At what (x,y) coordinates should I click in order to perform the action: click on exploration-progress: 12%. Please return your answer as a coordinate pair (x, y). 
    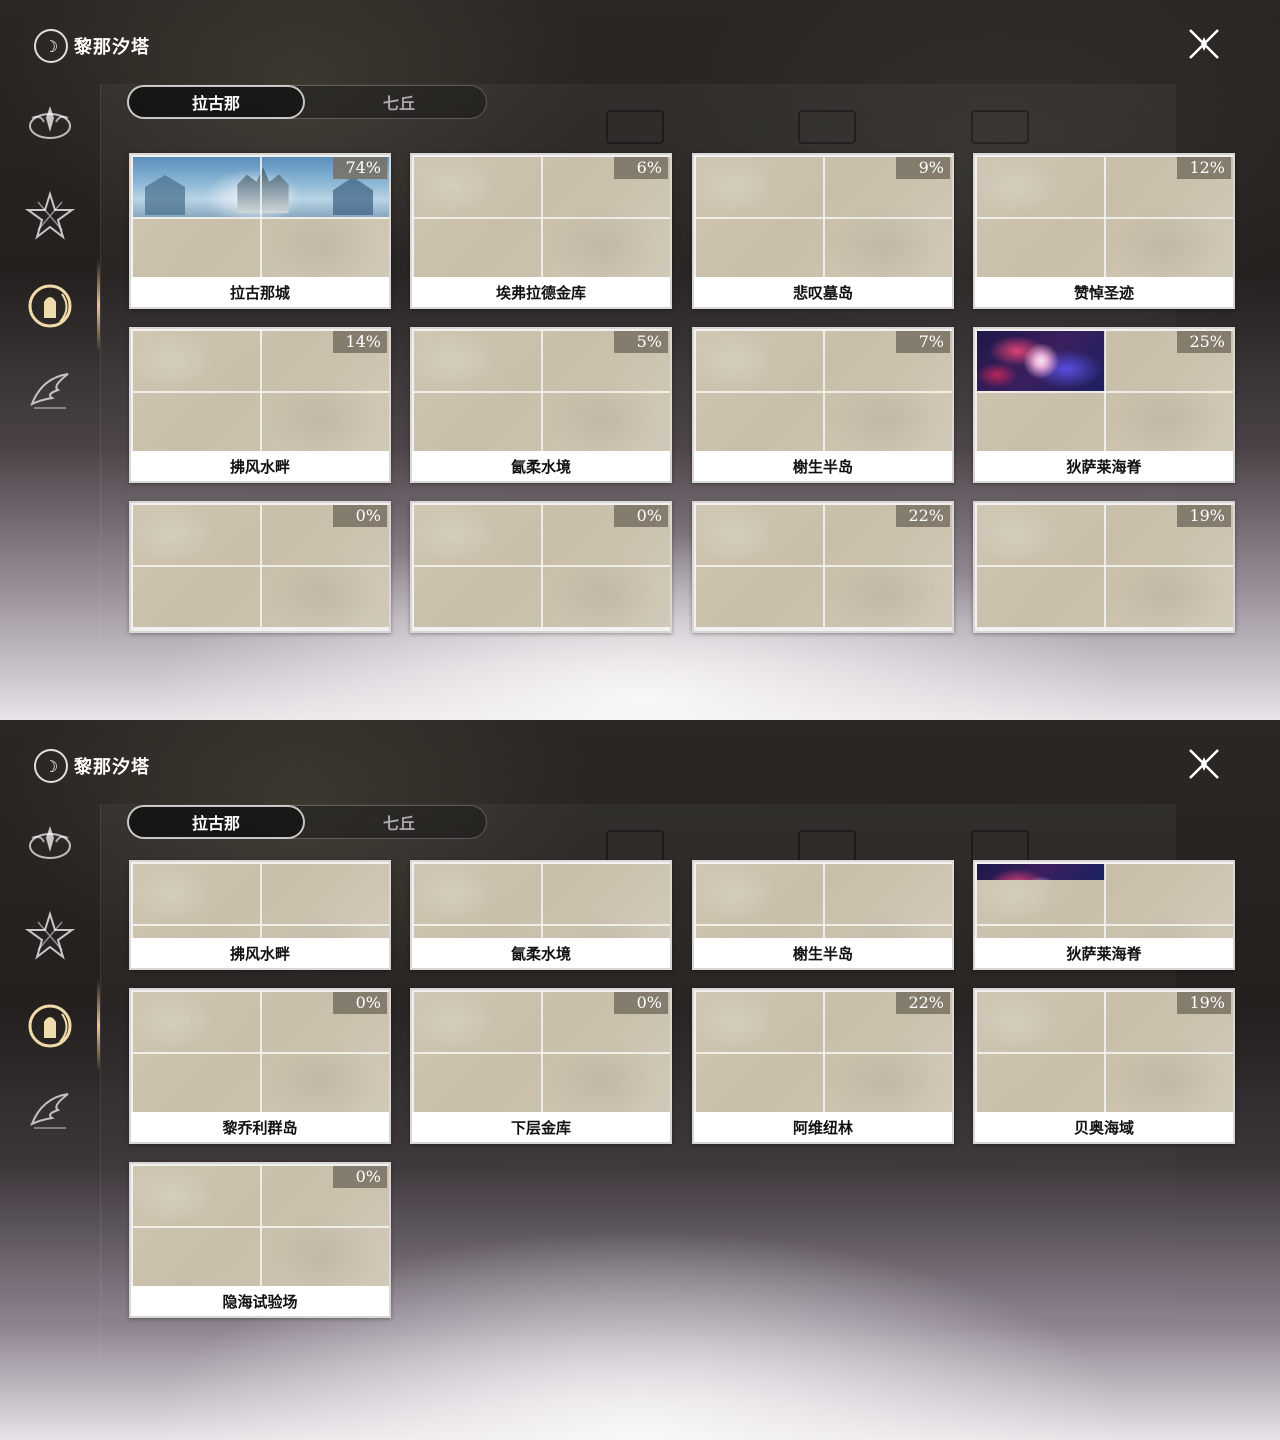
    Looking at the image, I should click on (1204, 168).